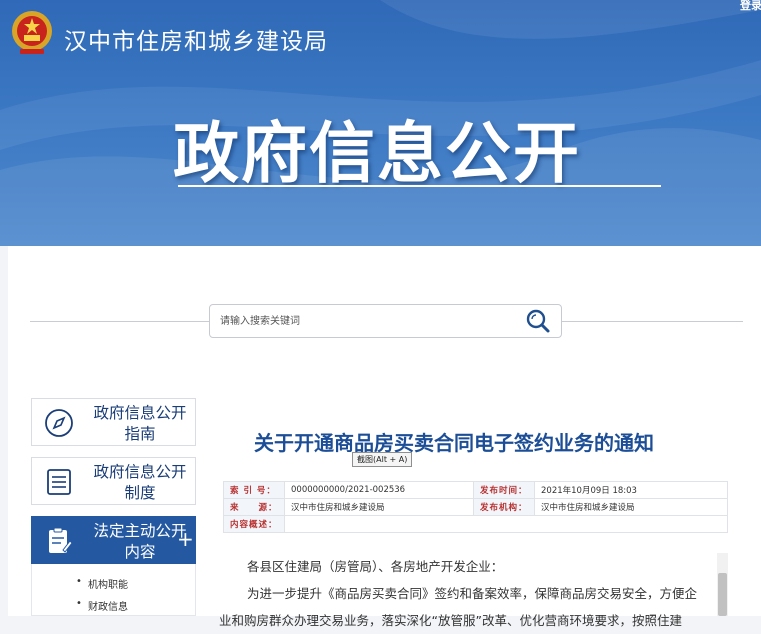 The height and width of the screenshot is (634, 761). Describe the element at coordinates (450, 620) in the screenshot. I see `article-paragraph: 业和购房群众办理交易业务，落实深化“放管服”改革、优化营商环境要求，按照住建` at that location.